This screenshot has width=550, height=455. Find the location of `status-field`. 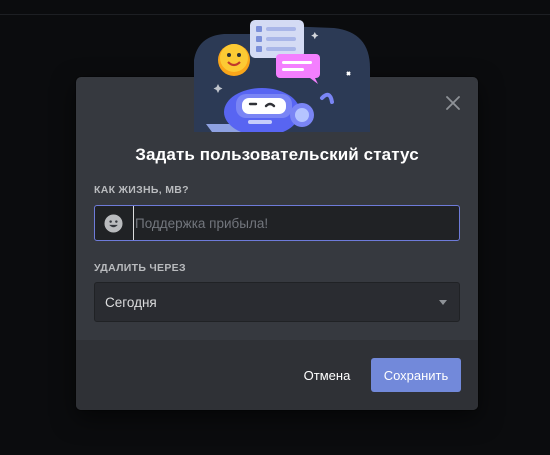

status-field is located at coordinates (277, 223).